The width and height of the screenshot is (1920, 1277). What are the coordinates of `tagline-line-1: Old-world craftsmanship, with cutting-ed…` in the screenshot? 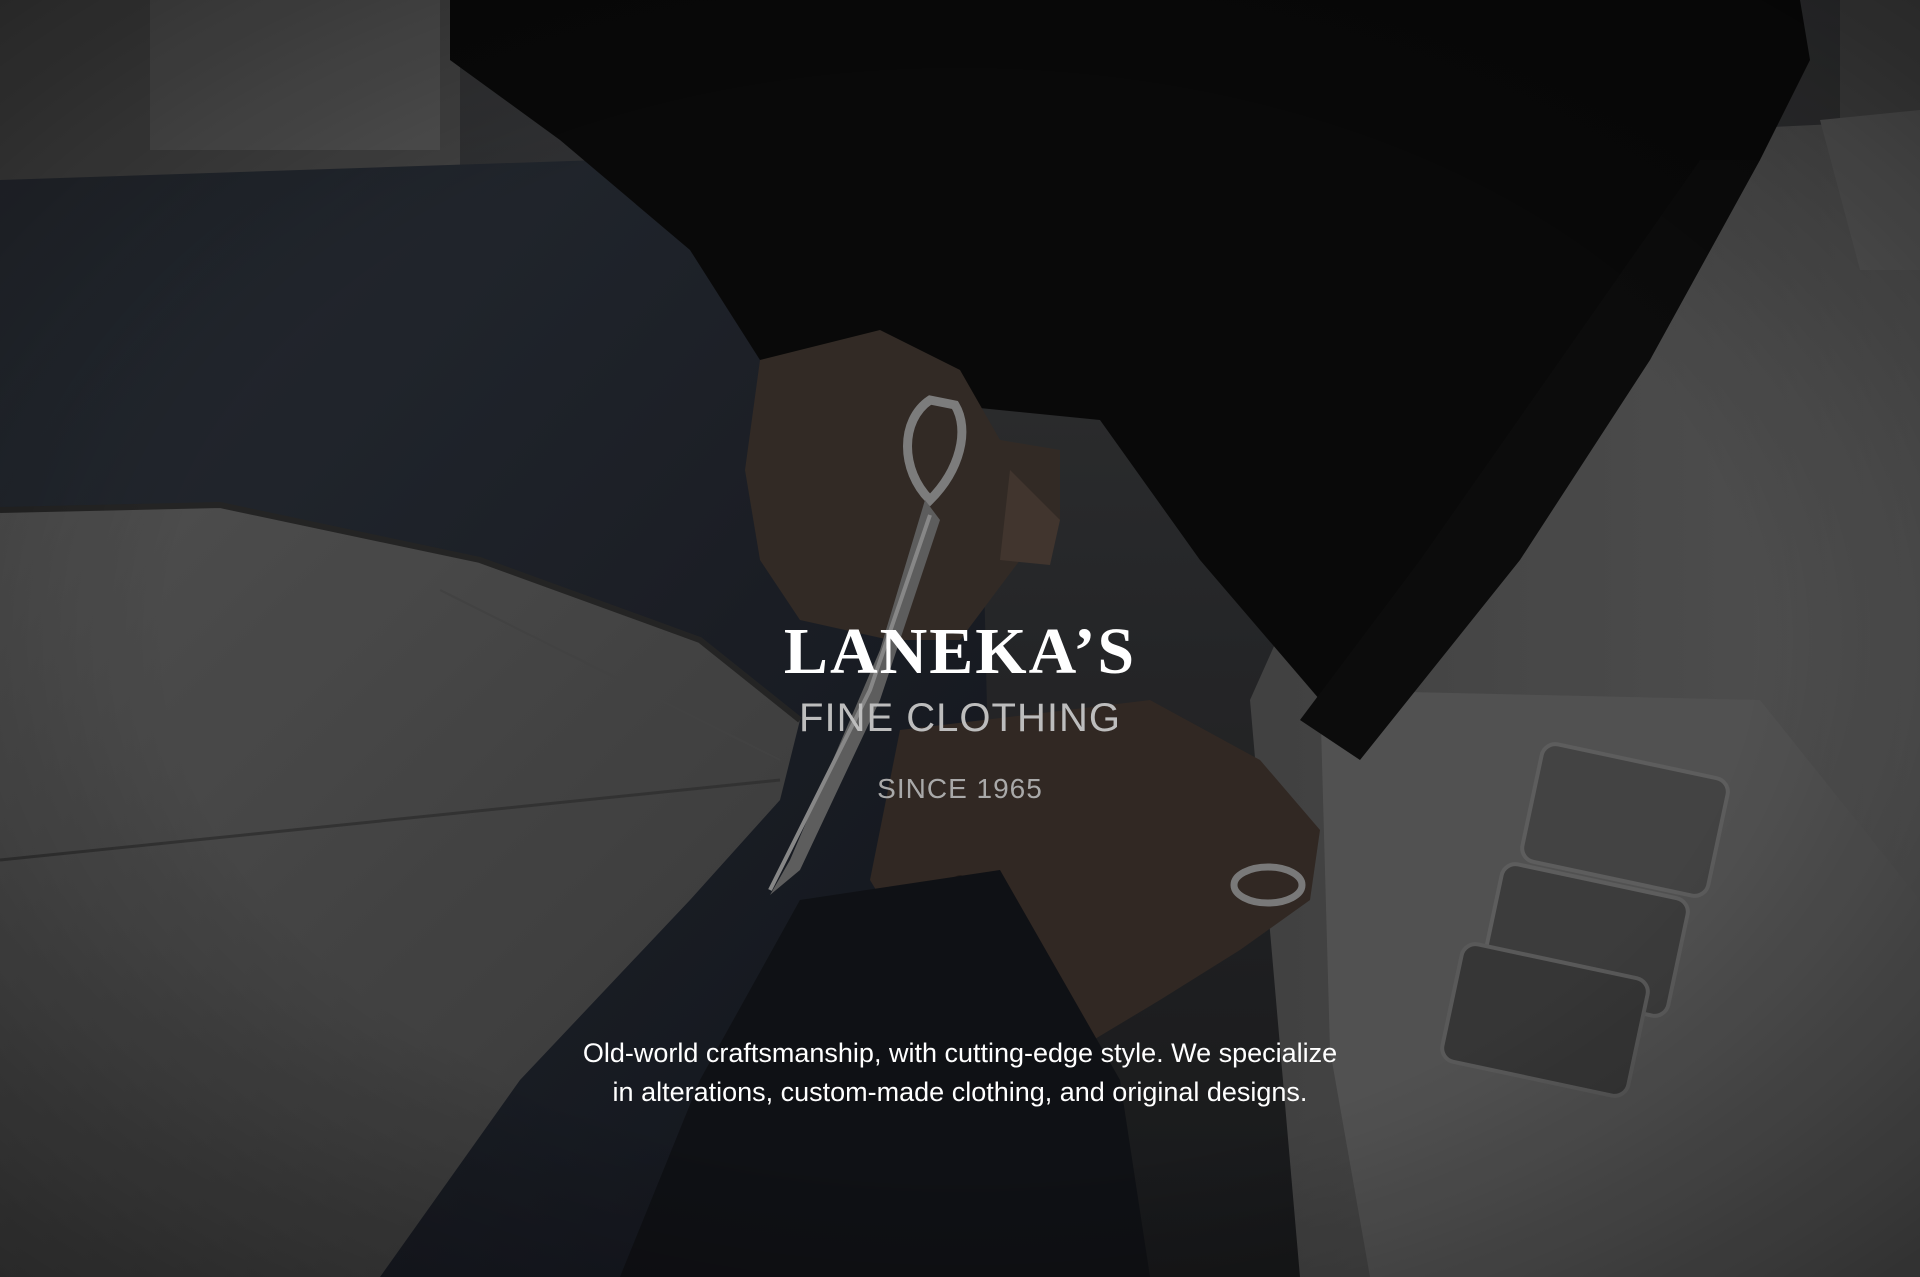 It's located at (960, 1053).